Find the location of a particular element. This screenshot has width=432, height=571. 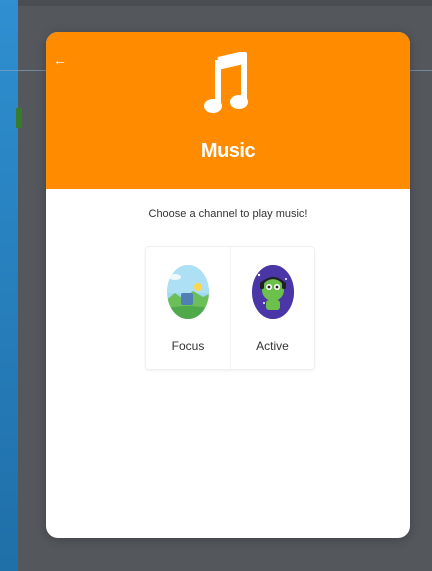

focus-channel-icon is located at coordinates (188, 292).